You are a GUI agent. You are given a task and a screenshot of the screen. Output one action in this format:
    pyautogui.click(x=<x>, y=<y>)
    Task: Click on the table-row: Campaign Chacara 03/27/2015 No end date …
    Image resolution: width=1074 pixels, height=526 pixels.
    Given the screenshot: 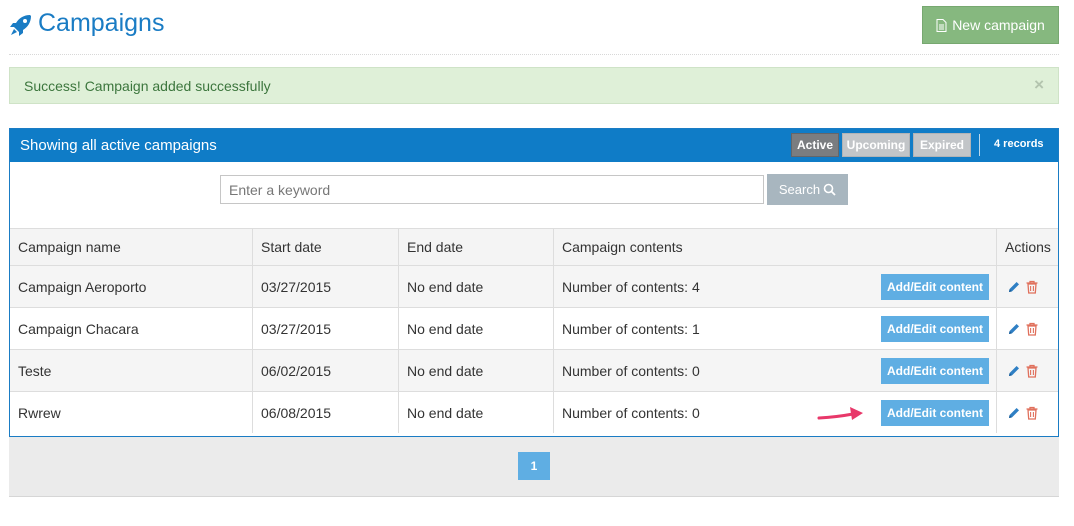 What is the action you would take?
    pyautogui.click(x=534, y=328)
    